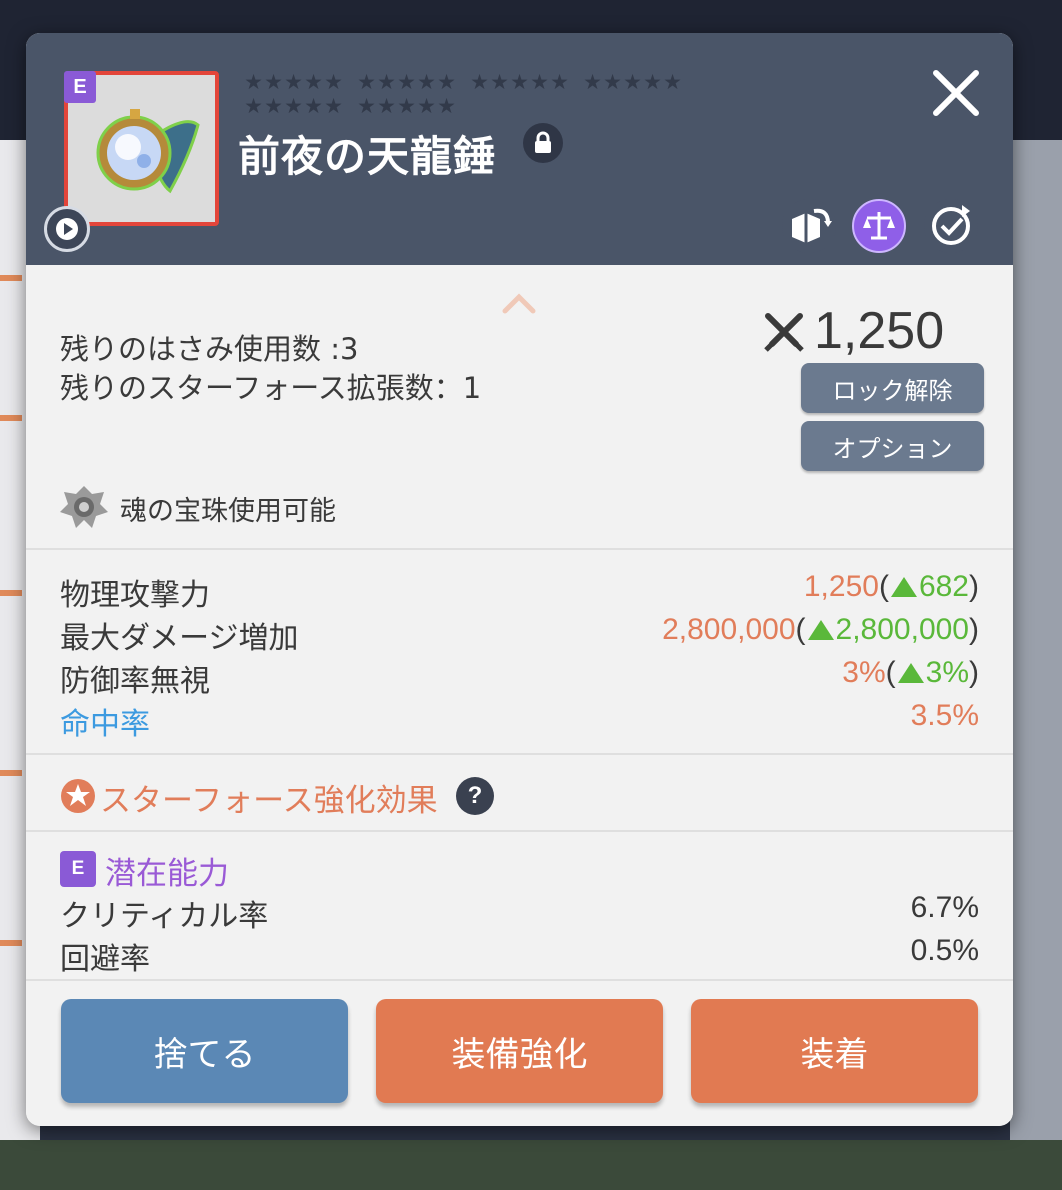  I want to click on potential-value: 6.7%, so click(944, 907).